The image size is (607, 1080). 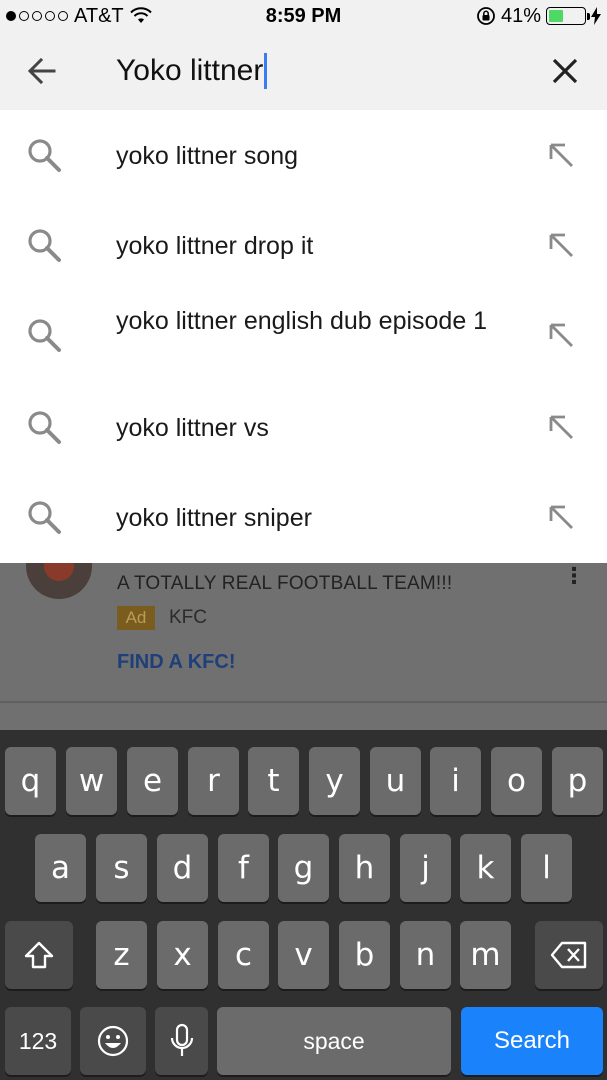 I want to click on suggestion-item: yoko littner drop it, so click(x=303, y=245).